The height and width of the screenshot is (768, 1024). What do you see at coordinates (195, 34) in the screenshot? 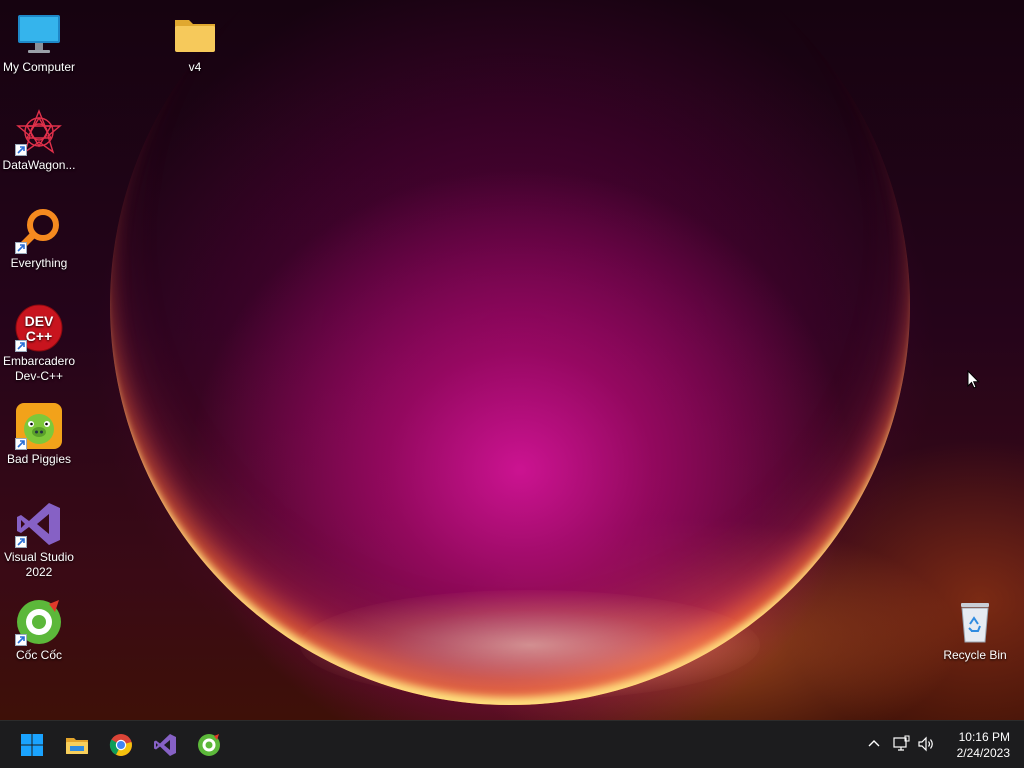
I see `folder-icon` at bounding box center [195, 34].